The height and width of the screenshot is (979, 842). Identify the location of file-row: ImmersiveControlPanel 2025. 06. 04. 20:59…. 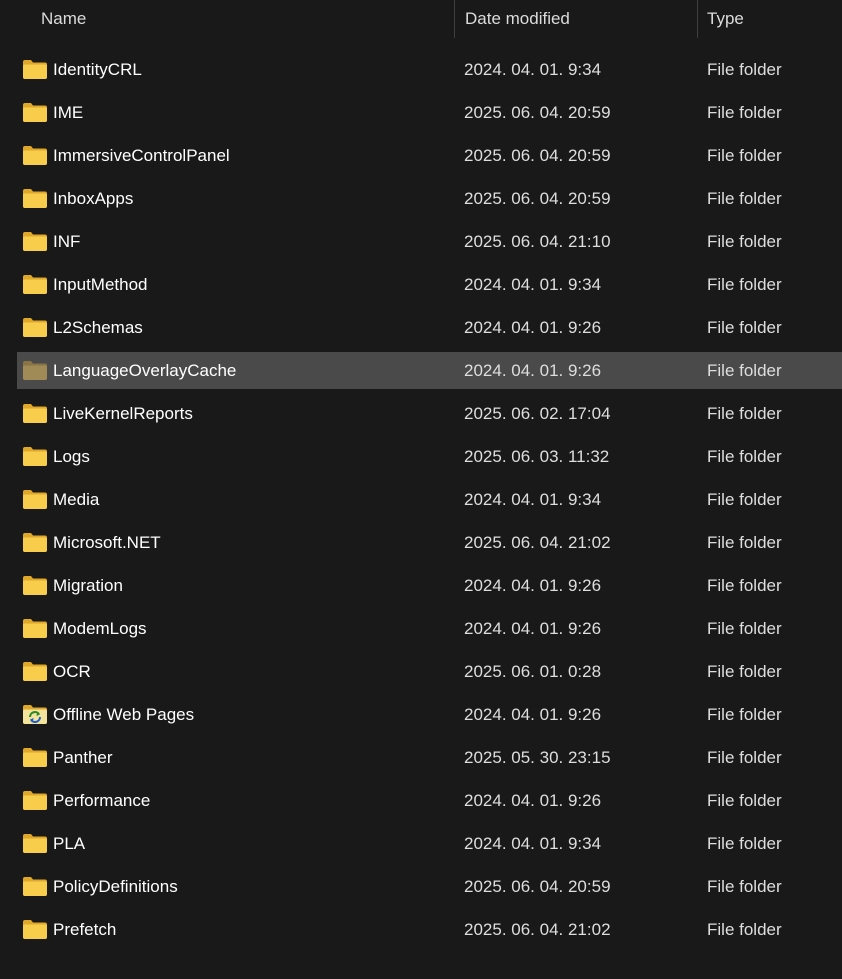
(429, 155).